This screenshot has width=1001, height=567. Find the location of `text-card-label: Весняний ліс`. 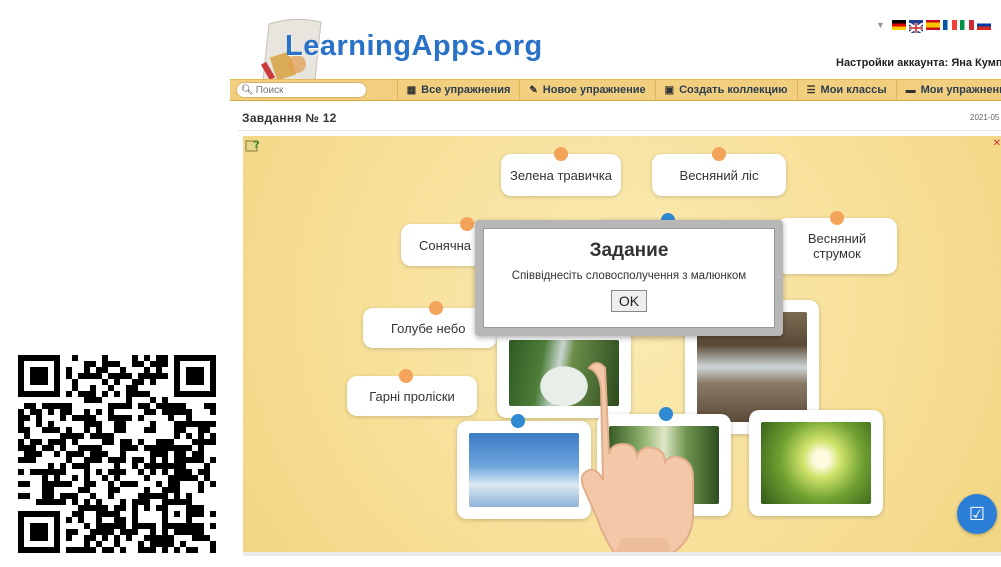

text-card-label: Весняний ліс is located at coordinates (719, 175).